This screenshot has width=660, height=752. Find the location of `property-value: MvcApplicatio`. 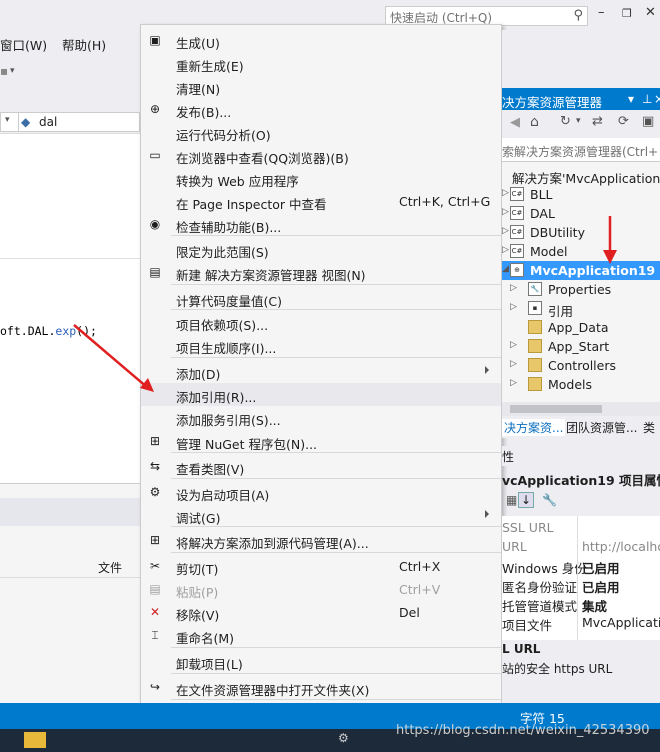

property-value: MvcApplicatio is located at coordinates (621, 622).